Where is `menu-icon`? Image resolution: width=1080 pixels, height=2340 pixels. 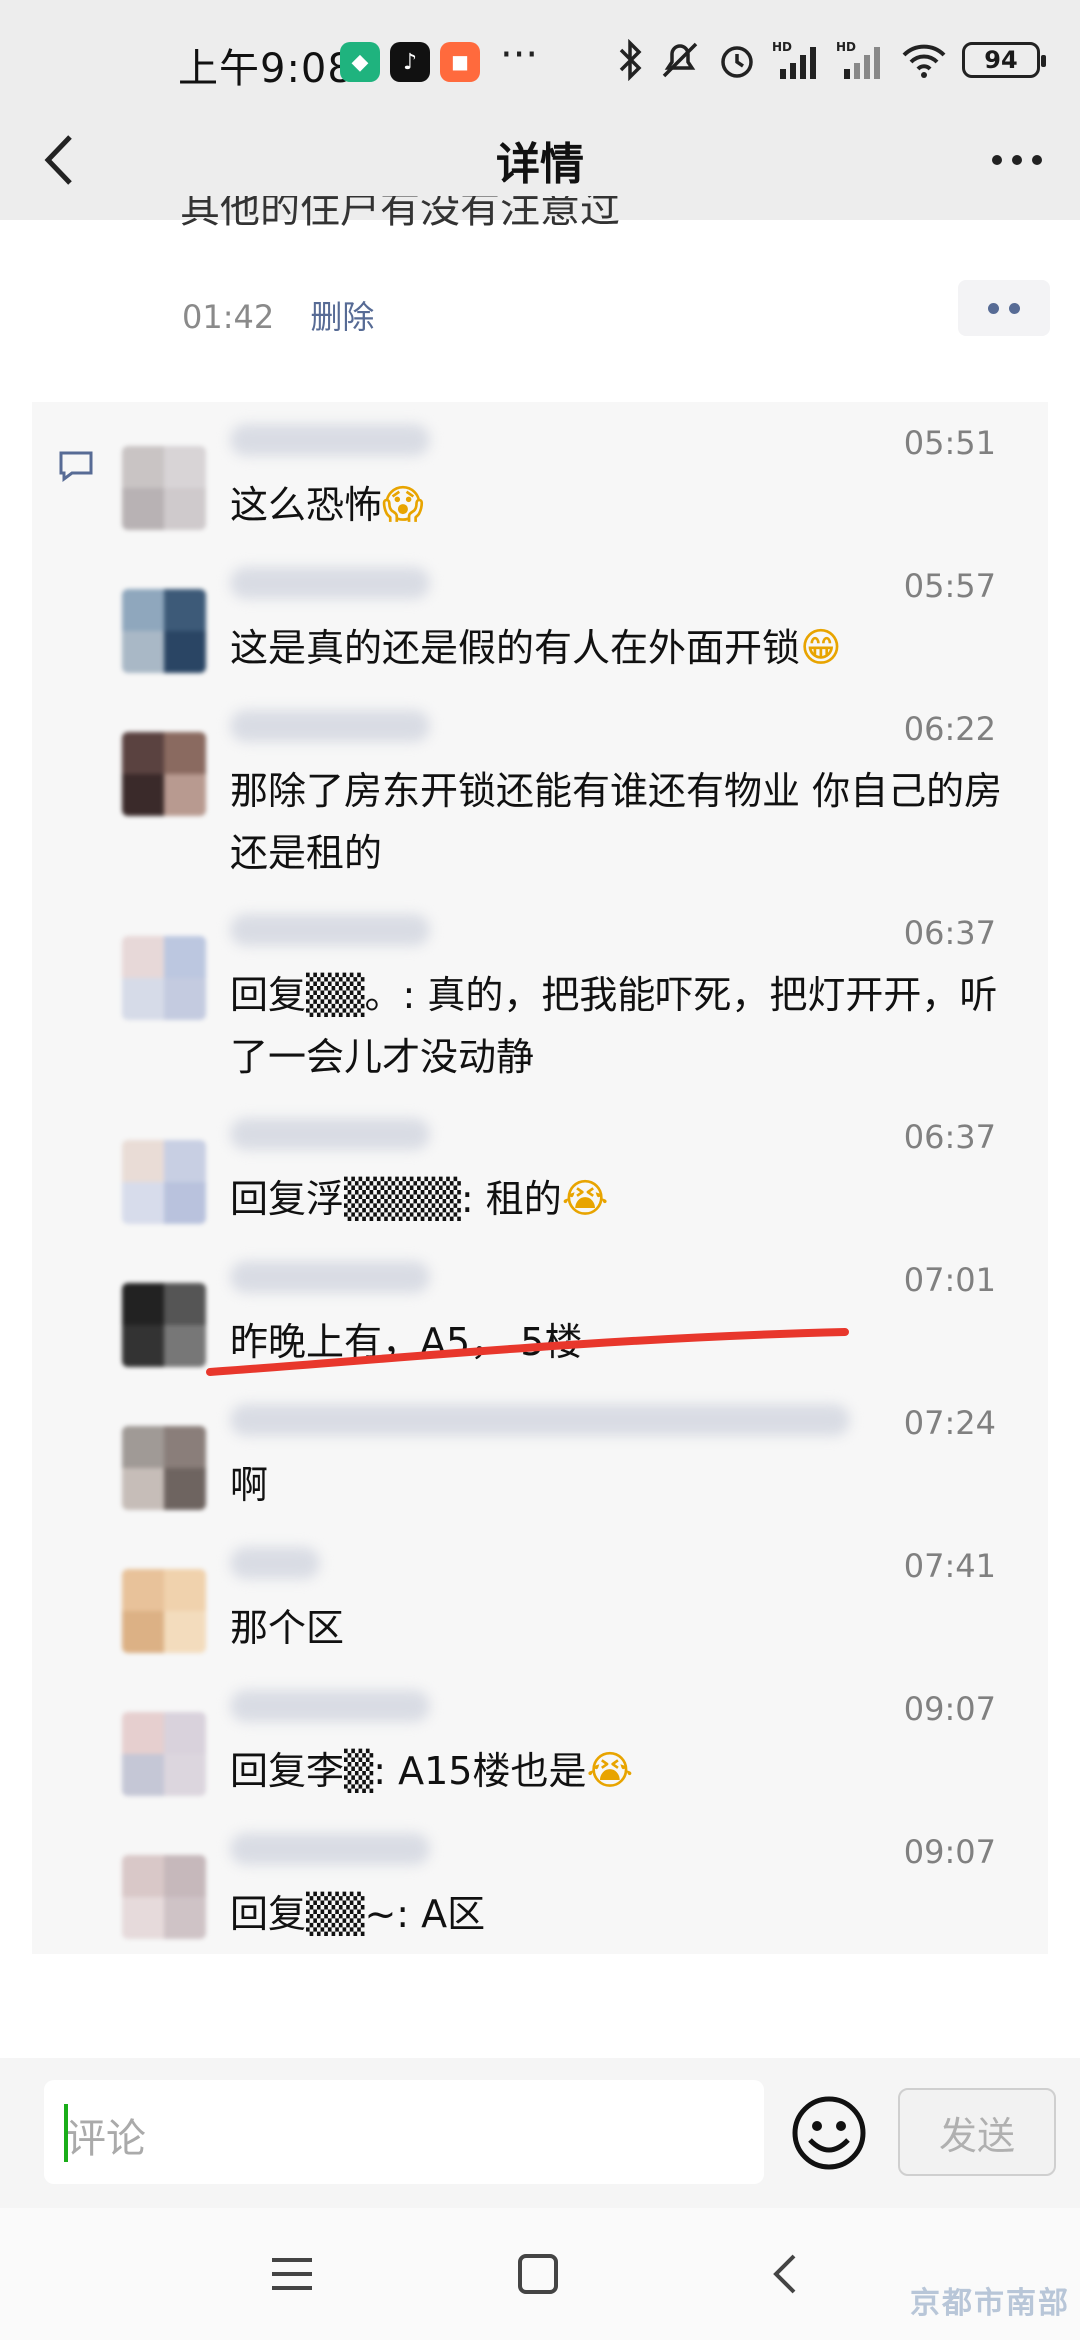 menu-icon is located at coordinates (292, 2274).